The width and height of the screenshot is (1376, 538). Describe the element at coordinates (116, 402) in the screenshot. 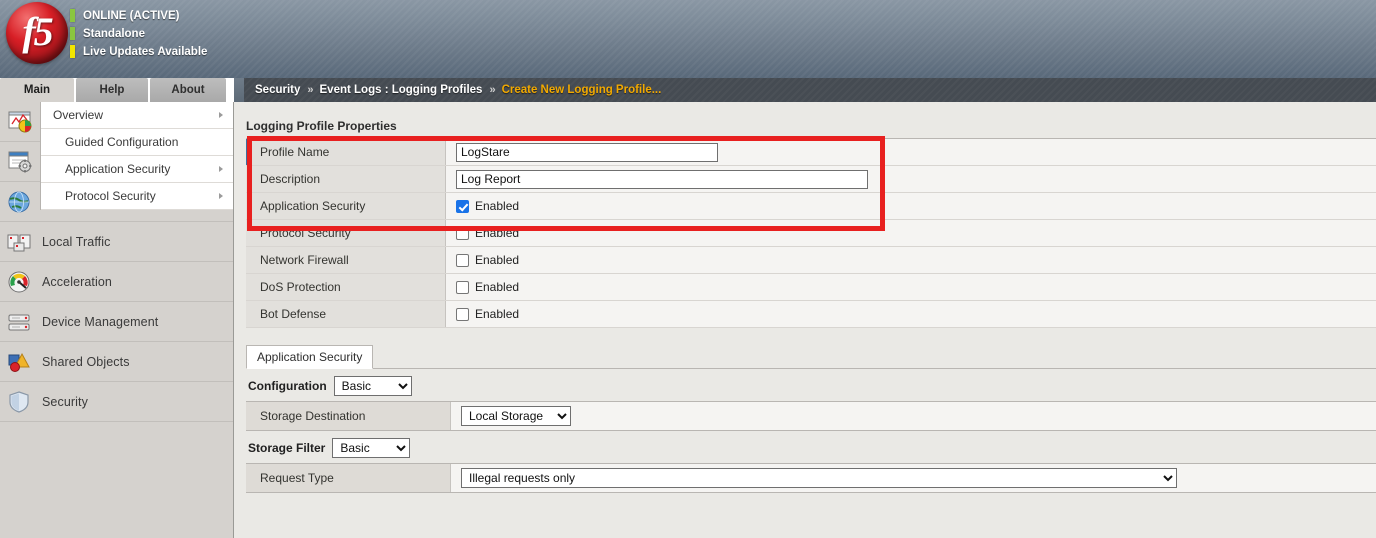

I see `sidebar-item-security: Security` at that location.